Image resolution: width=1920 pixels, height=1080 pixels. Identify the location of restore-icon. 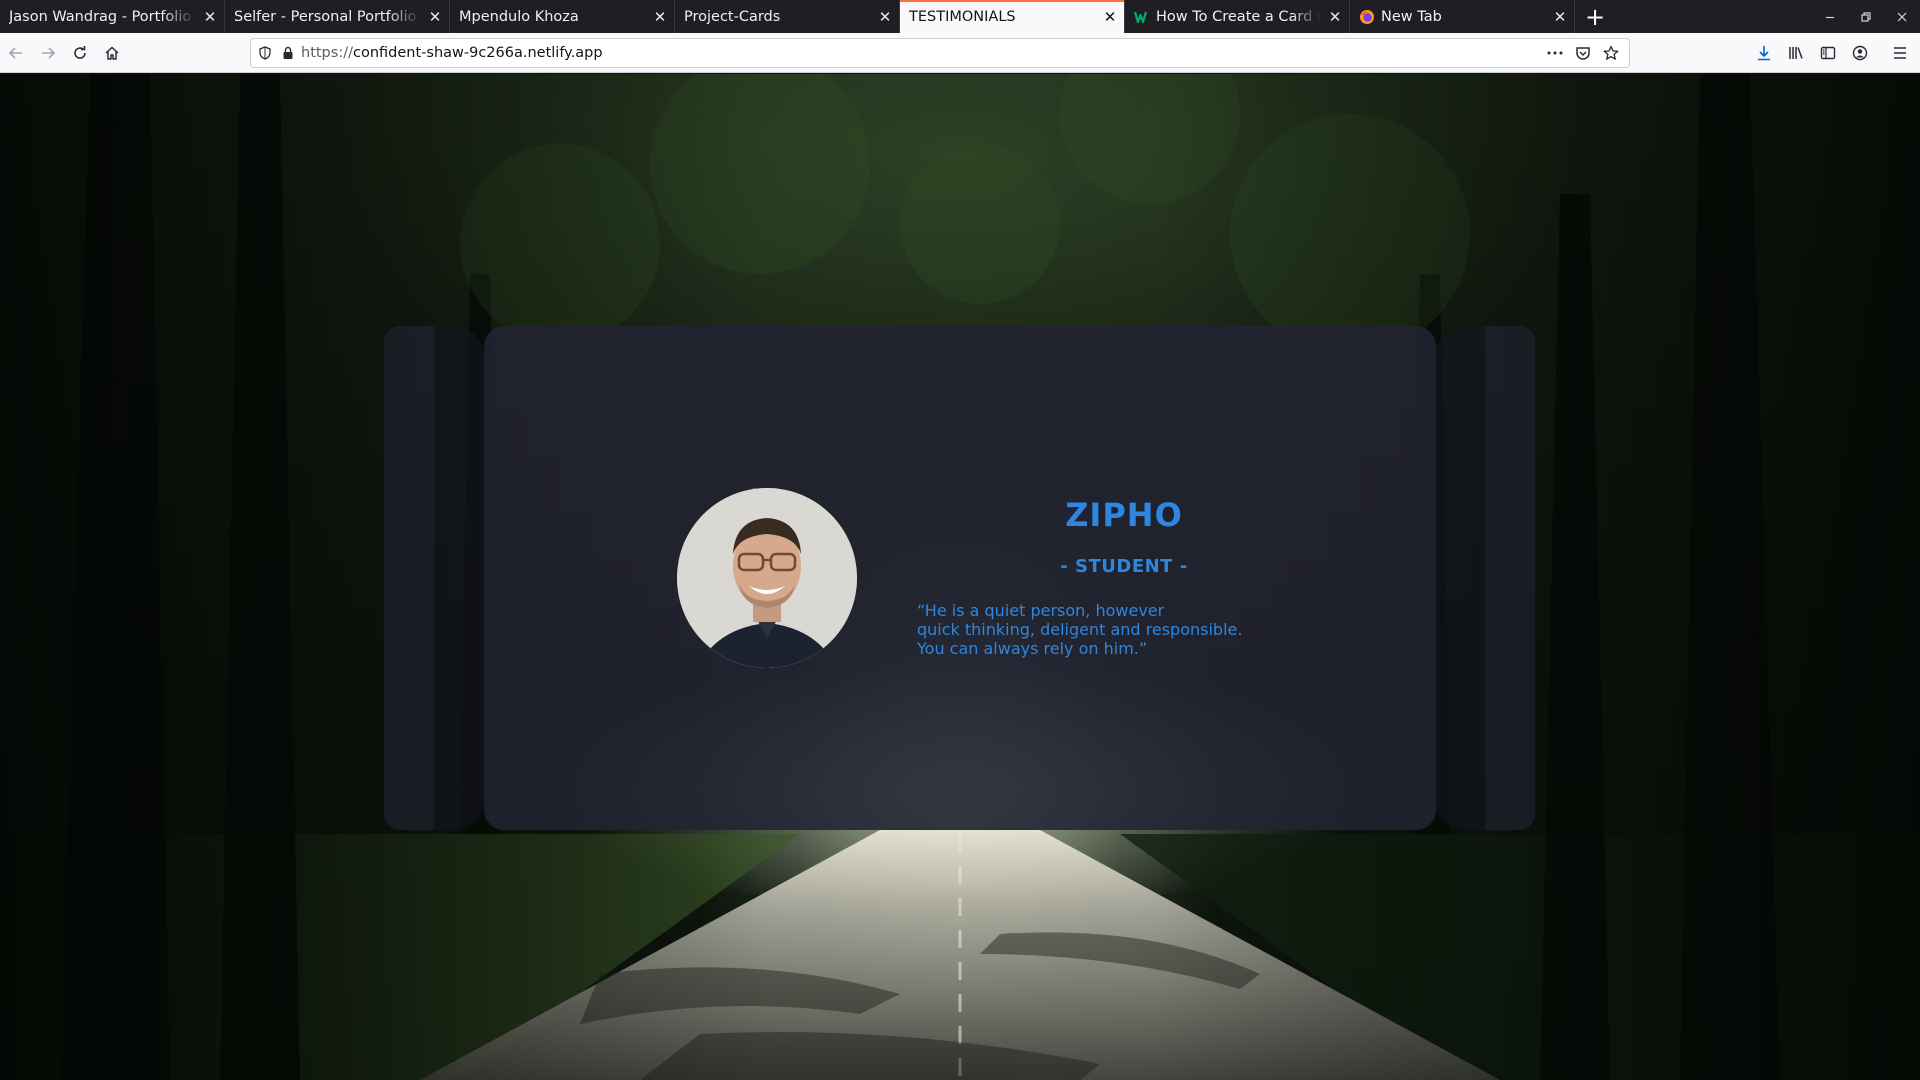
(1866, 16).